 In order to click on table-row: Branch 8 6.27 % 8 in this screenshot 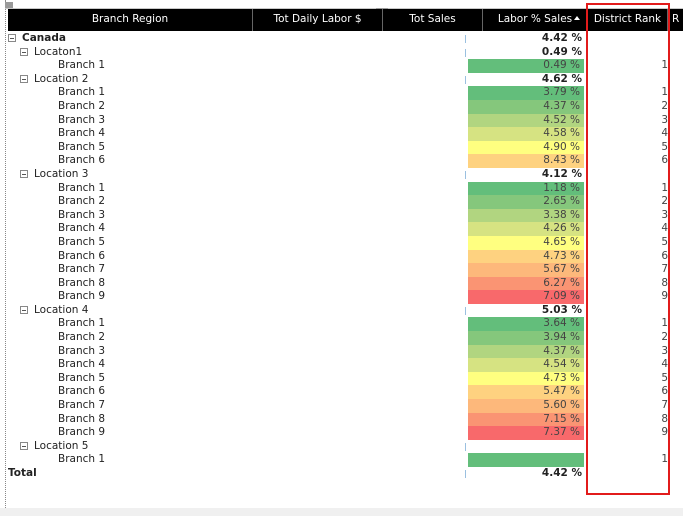, I will do `click(345, 283)`.